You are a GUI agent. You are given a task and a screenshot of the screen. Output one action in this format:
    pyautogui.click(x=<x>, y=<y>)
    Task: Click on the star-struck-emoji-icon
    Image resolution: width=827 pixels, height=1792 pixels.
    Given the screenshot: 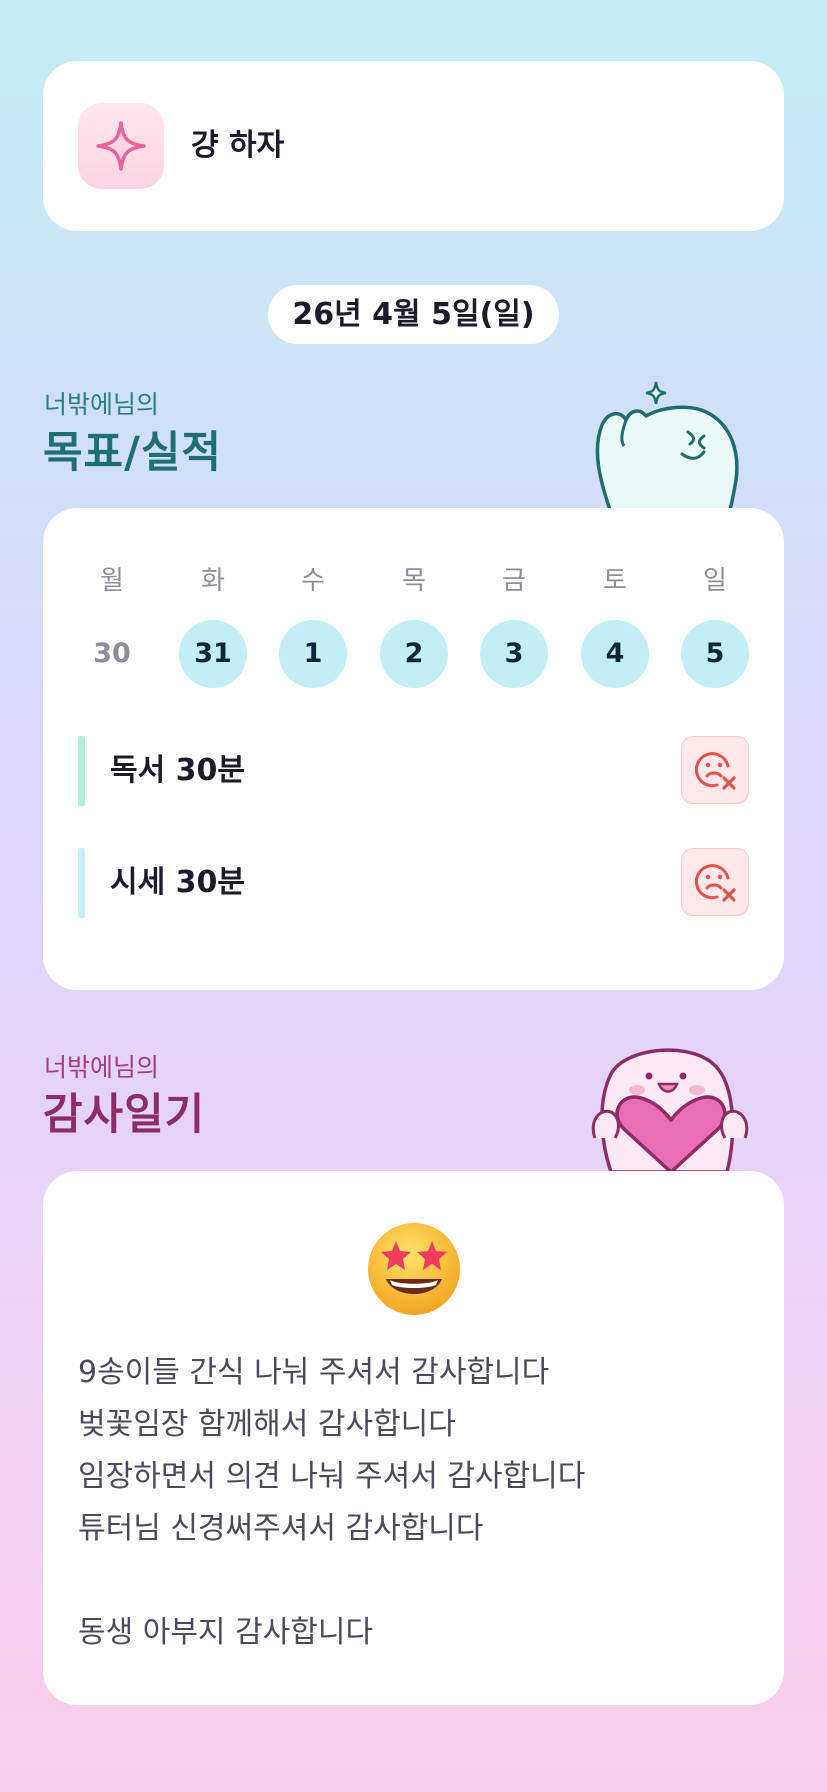 What is the action you would take?
    pyautogui.click(x=414, y=1269)
    